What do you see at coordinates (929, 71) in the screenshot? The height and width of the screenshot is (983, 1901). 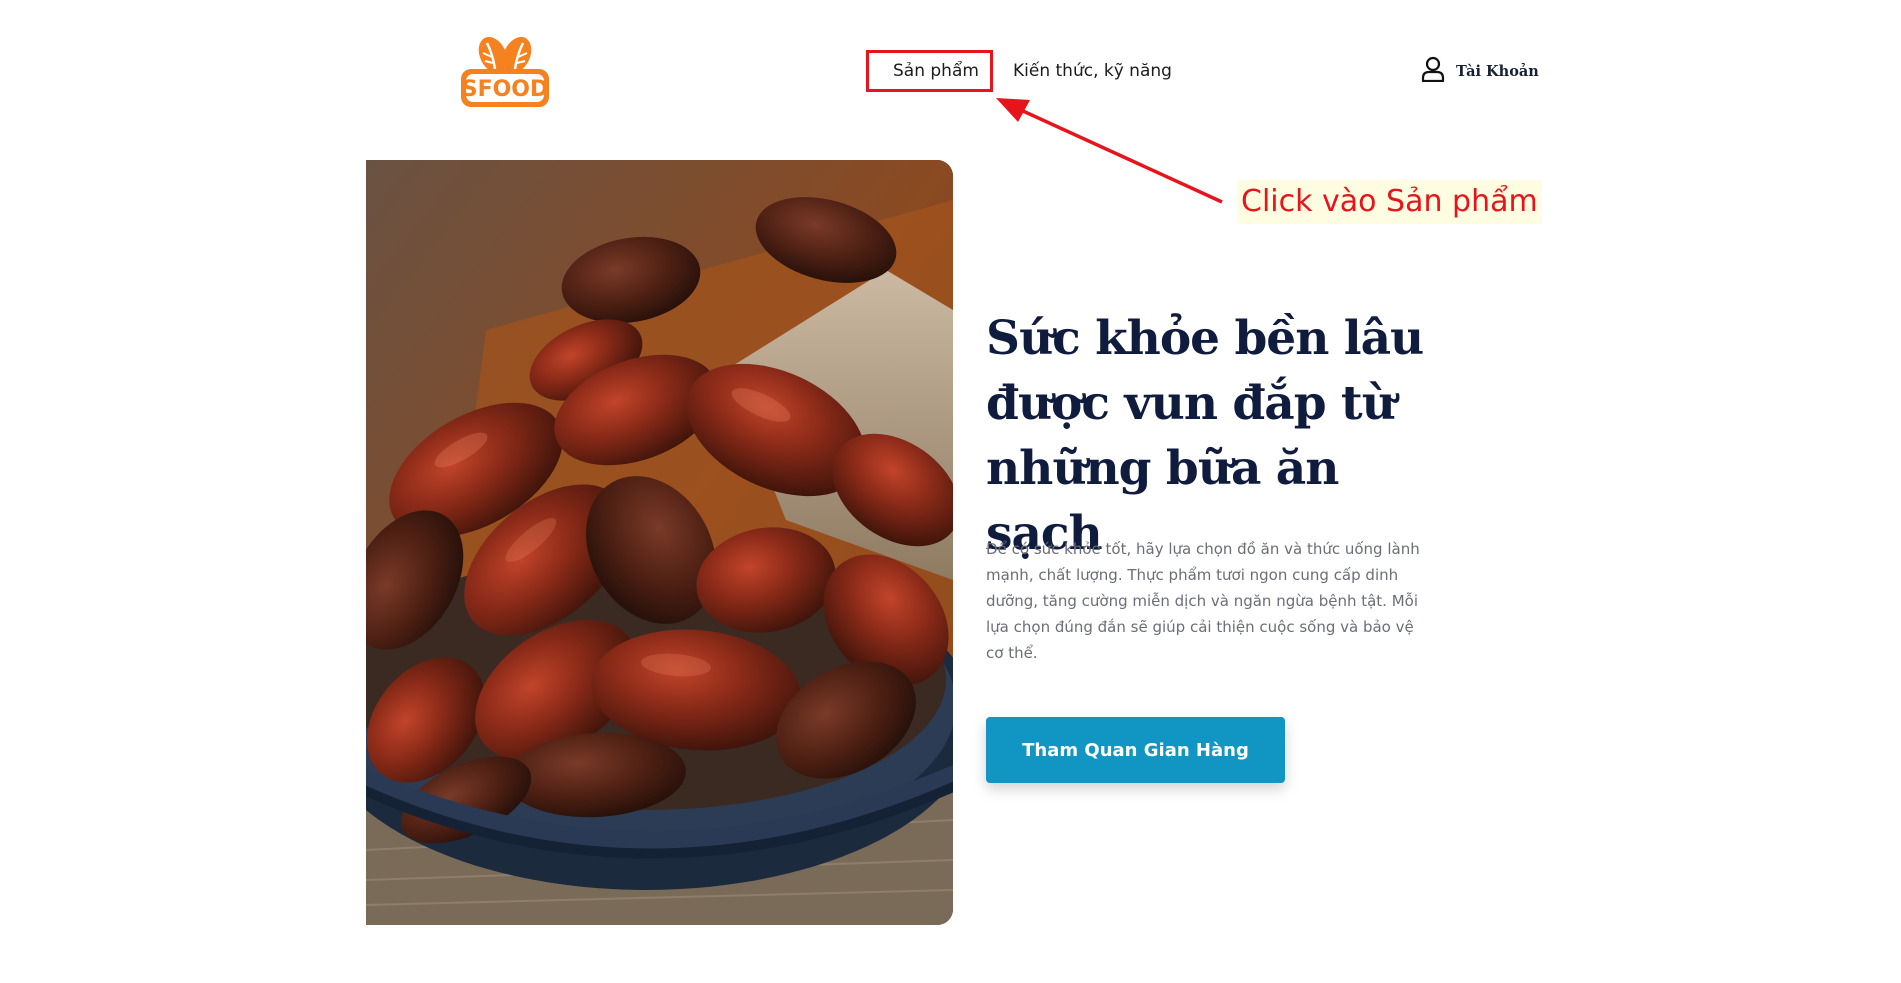 I see `annotation-highlight-box` at bounding box center [929, 71].